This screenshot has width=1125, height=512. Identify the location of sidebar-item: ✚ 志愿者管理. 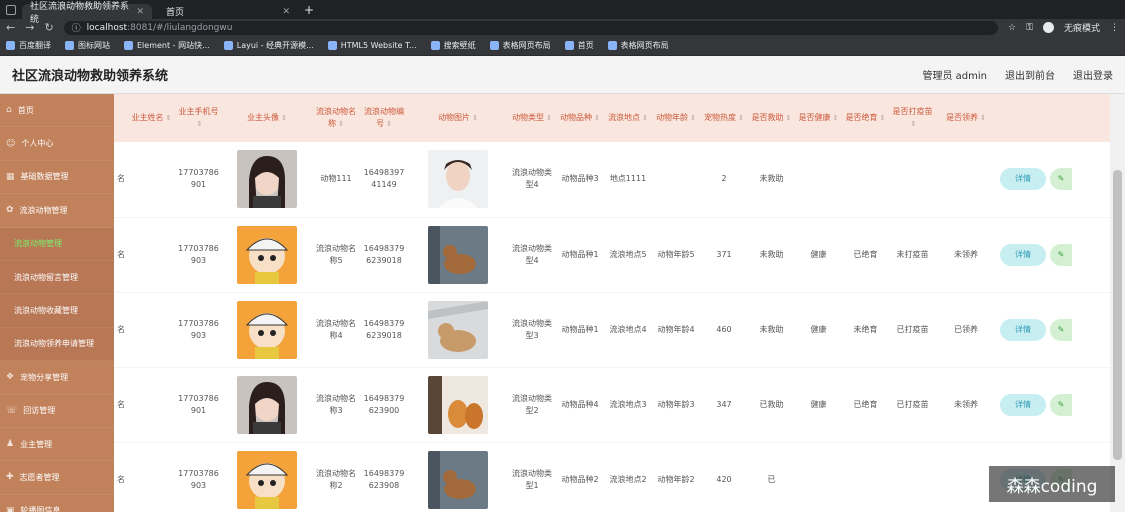
(57, 478).